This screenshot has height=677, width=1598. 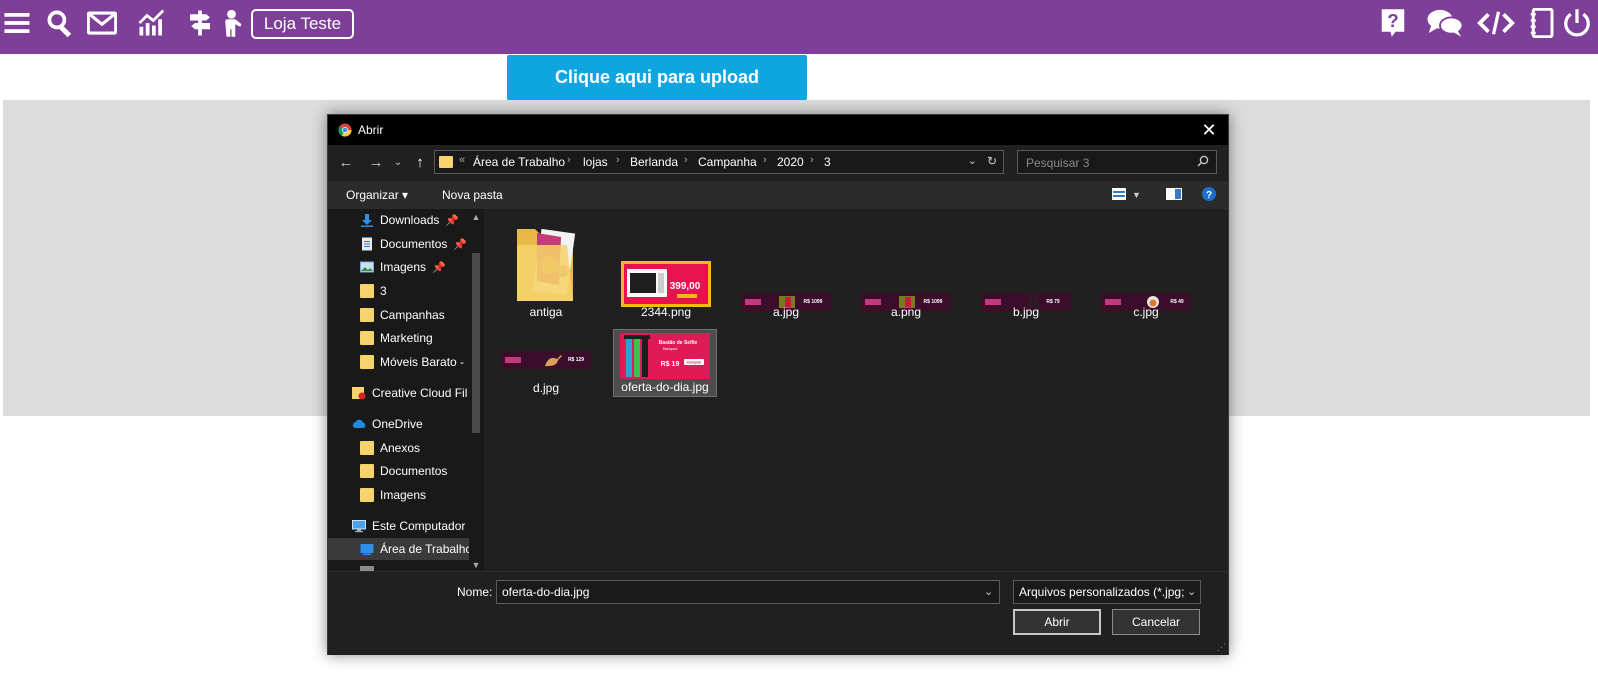 I want to click on nav-item-onedrive: OneDrive, so click(x=387, y=424).